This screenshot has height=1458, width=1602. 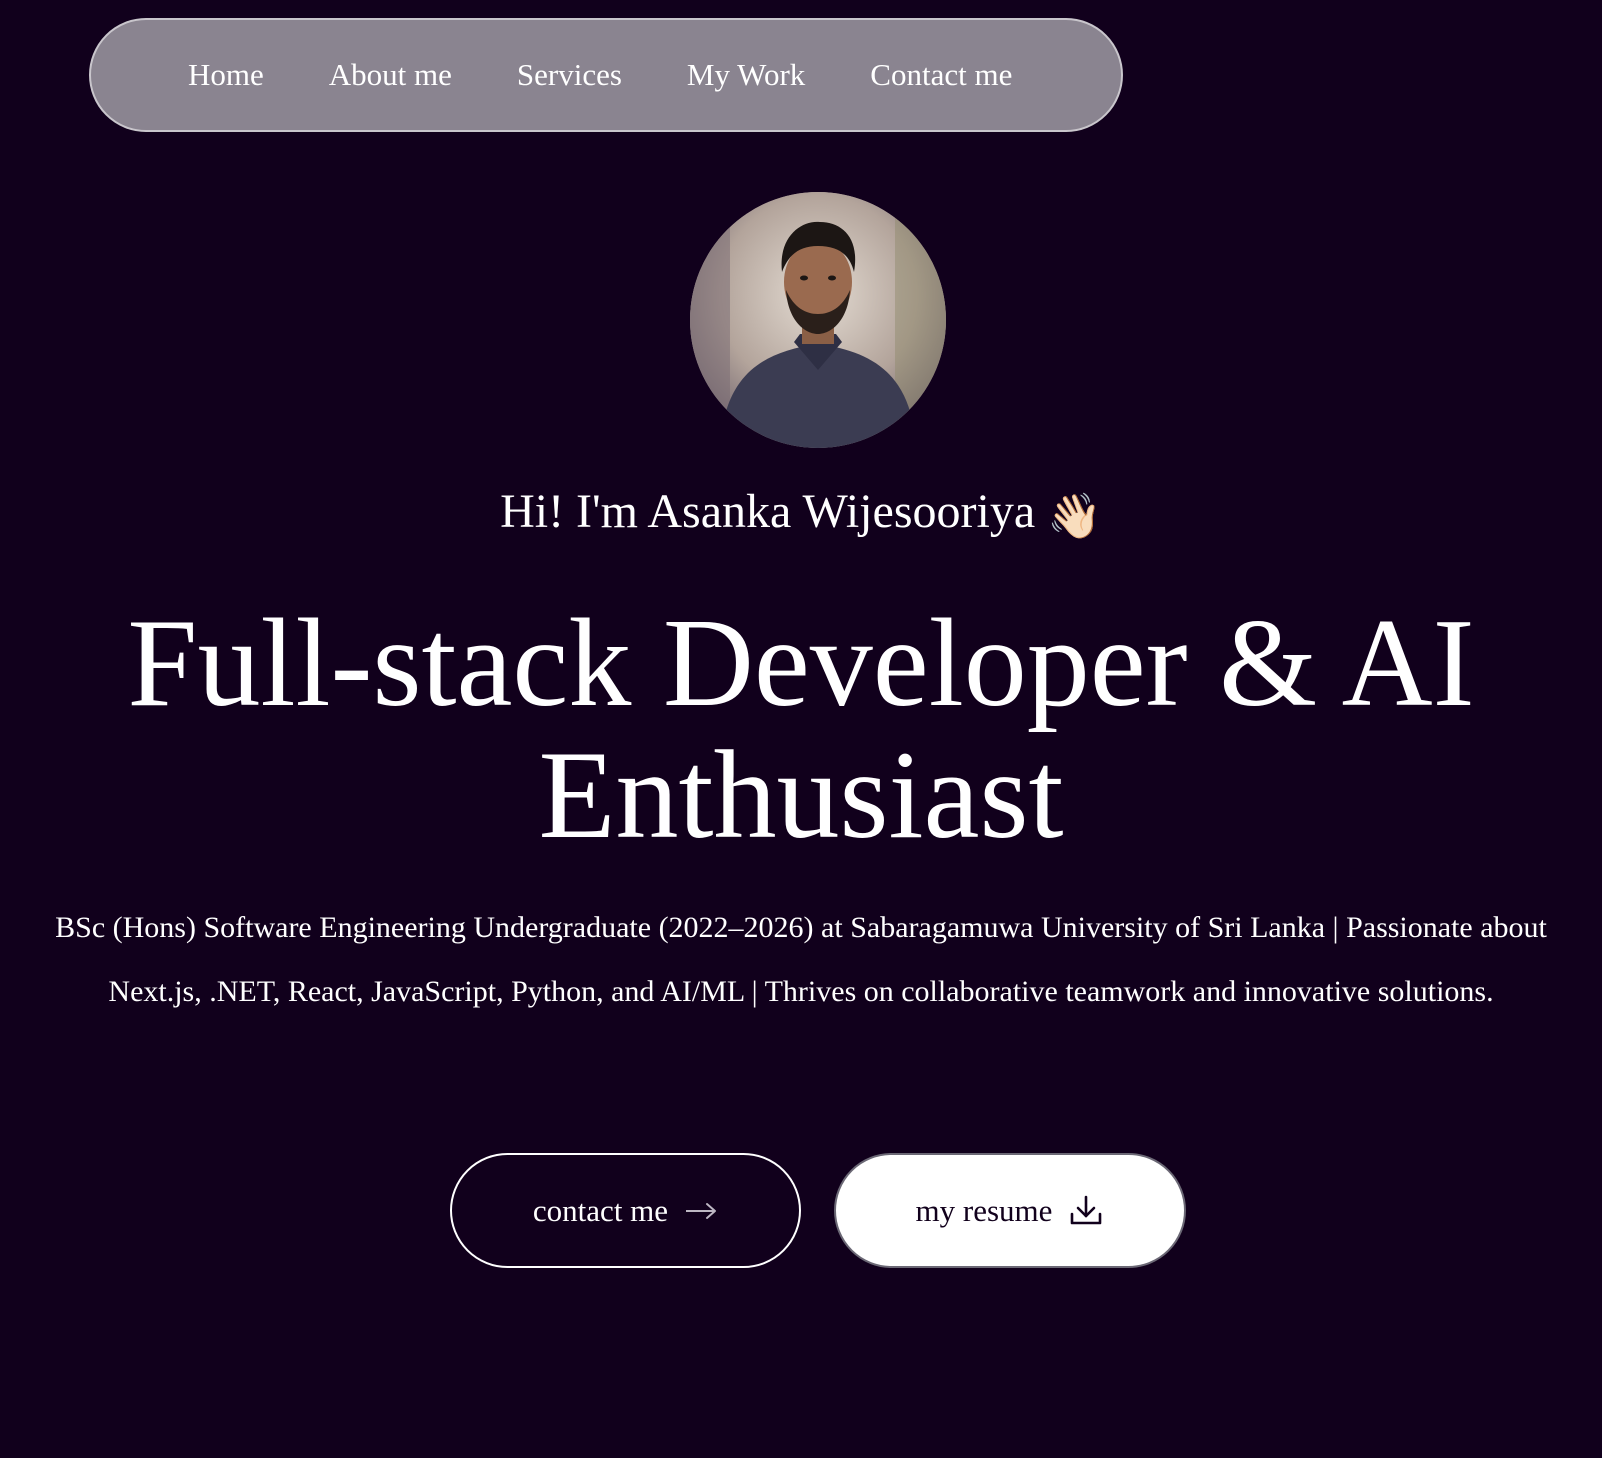 What do you see at coordinates (1074, 516) in the screenshot?
I see `waving-hand-icon: 👋🏻` at bounding box center [1074, 516].